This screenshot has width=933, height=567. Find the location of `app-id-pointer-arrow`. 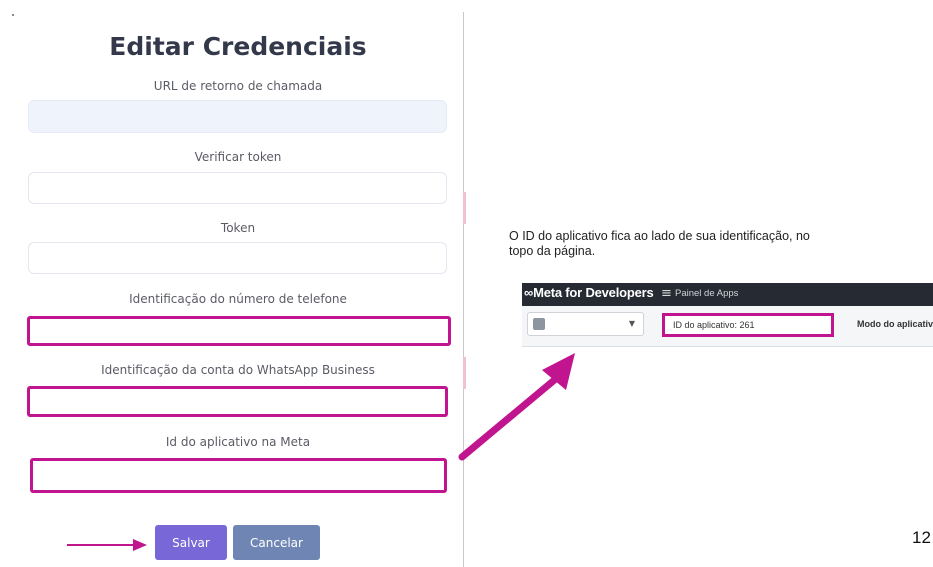

app-id-pointer-arrow is located at coordinates (516, 407).